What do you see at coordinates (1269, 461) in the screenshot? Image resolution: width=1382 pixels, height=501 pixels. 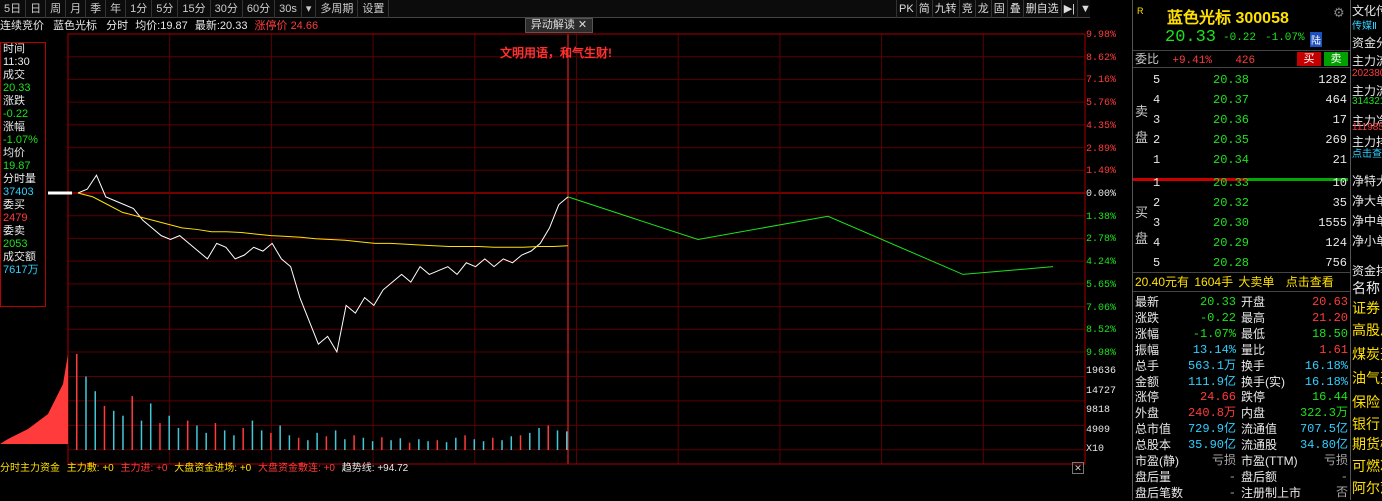 I see `stat-label: 市盈(TTM)` at bounding box center [1269, 461].